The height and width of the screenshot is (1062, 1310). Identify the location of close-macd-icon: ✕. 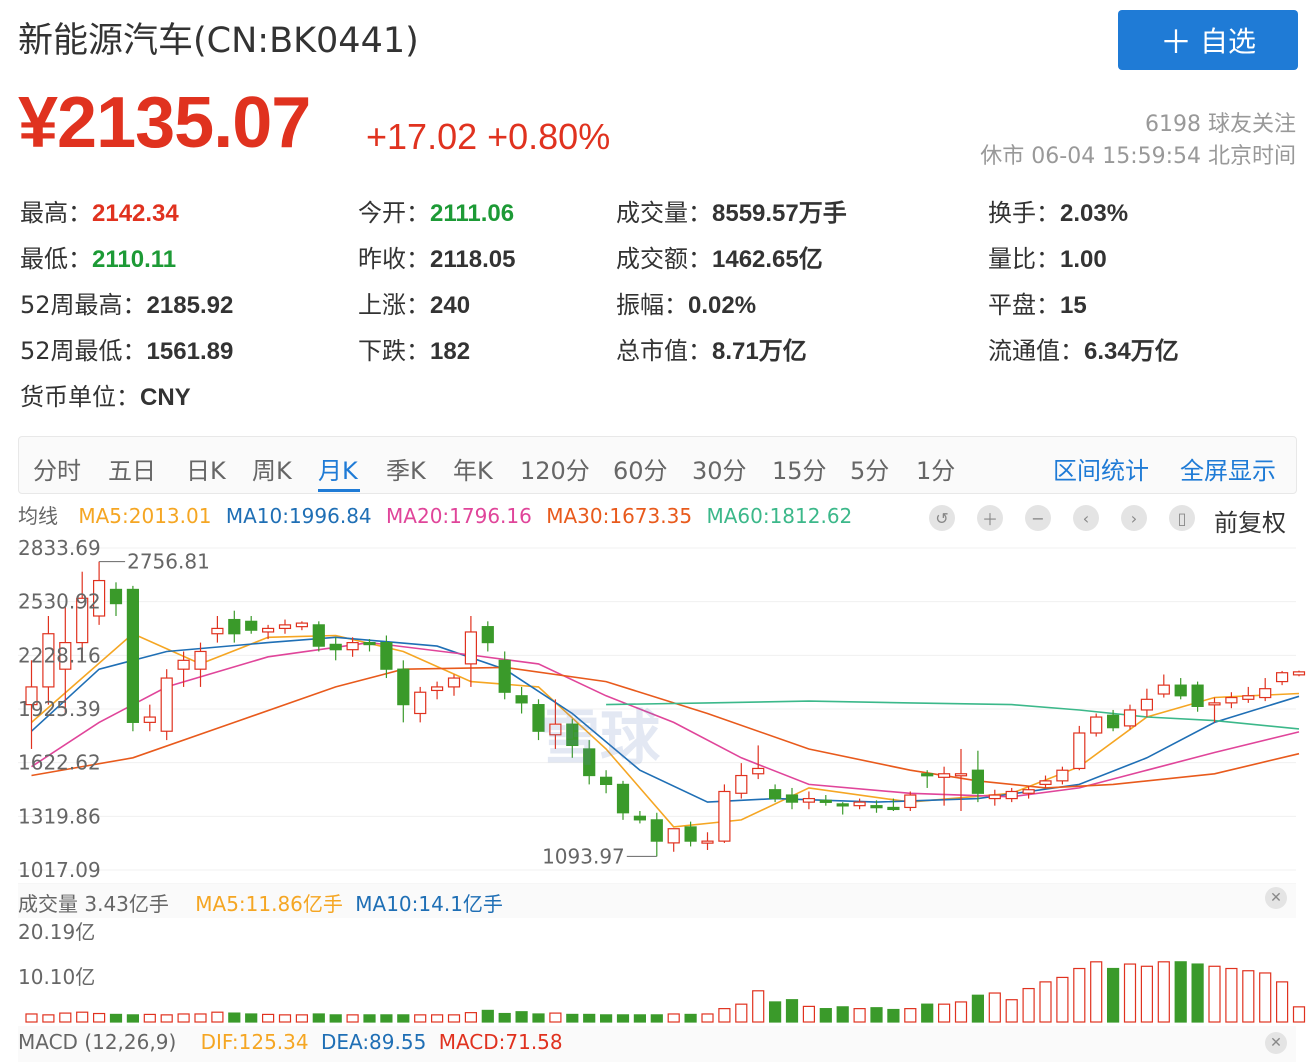
(1276, 1043).